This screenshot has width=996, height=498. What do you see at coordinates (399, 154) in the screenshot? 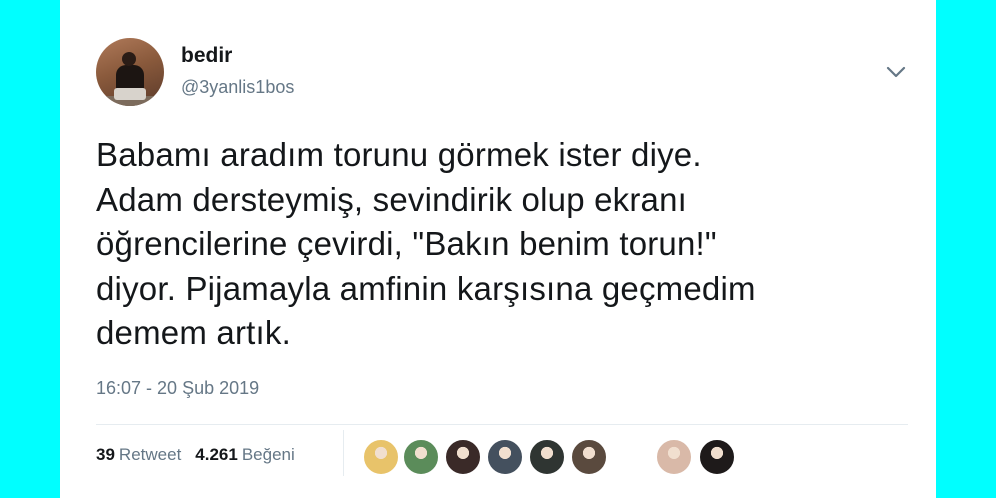
I see `tweet-text-line: Babamı aradım torunu görmek ister diye.` at bounding box center [399, 154].